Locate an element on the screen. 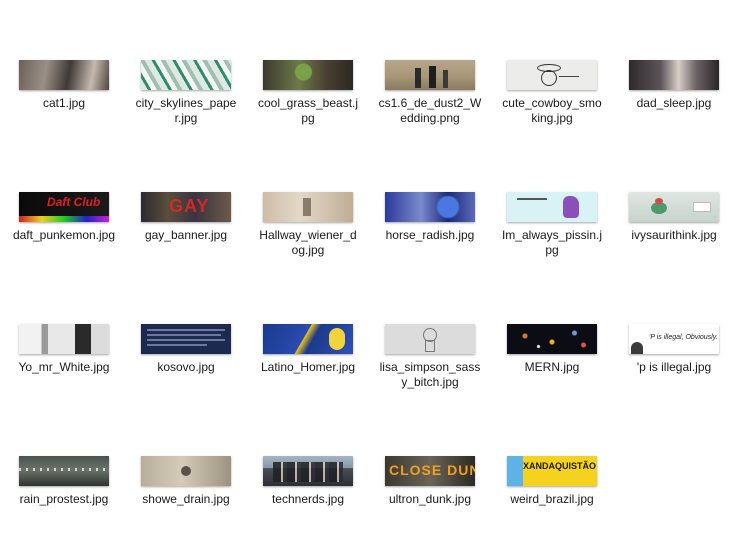  thumbnail-image: CLOSE DUNK is located at coordinates (430, 471).